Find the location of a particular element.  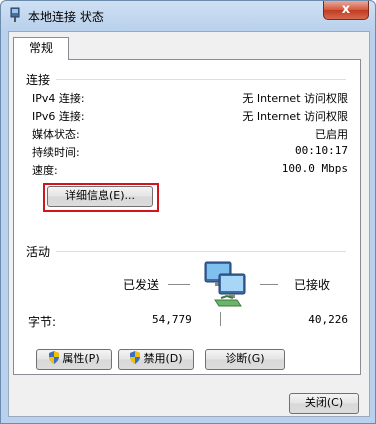

close-icon: x is located at coordinates (346, 9).